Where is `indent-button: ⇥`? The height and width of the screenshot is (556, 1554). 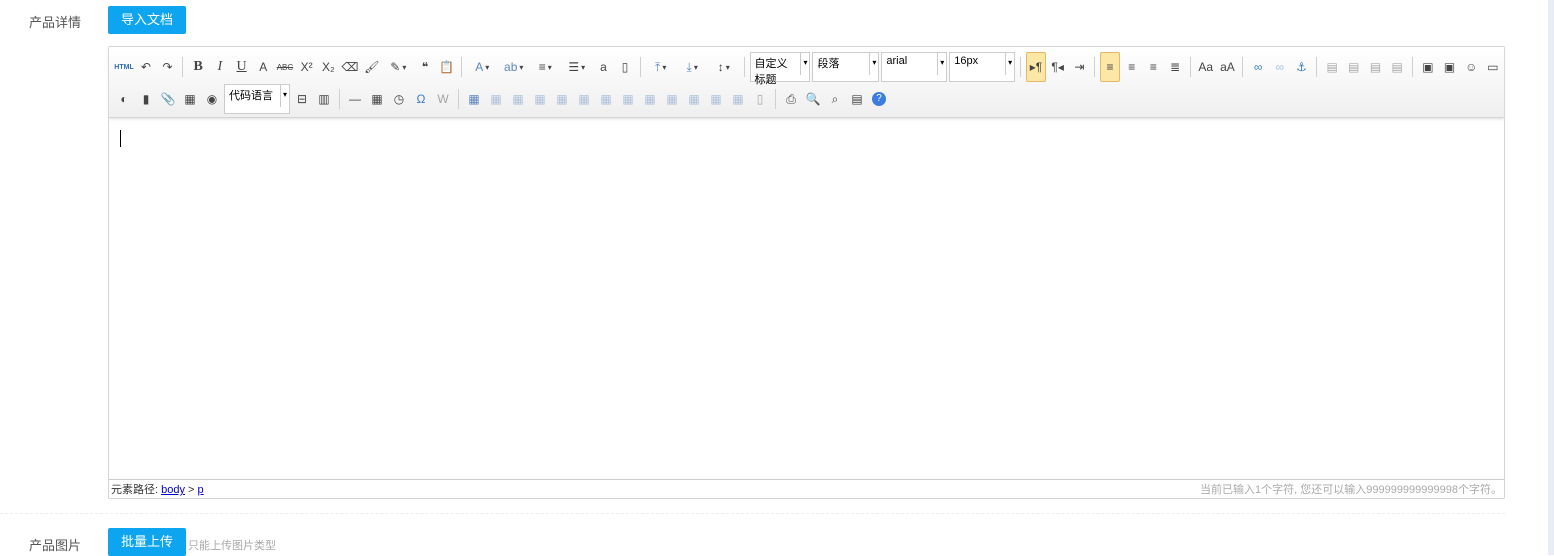
indent-button: ⇥ is located at coordinates (1080, 67).